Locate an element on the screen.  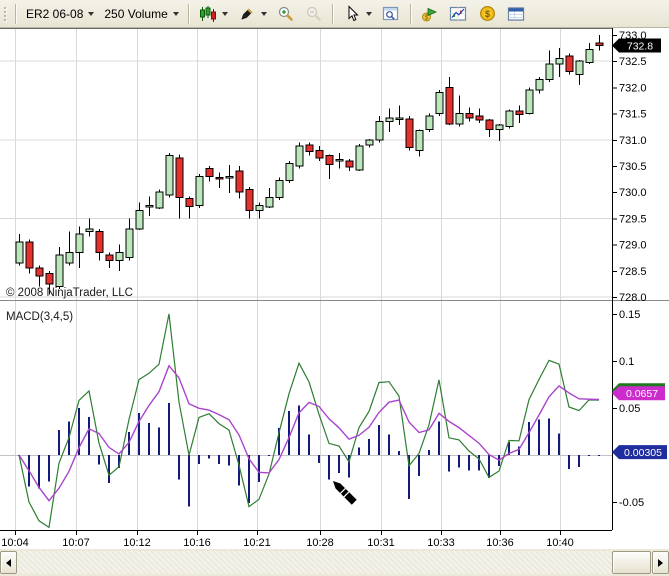
interval-selector: 250 Volume is located at coordinates (141, 14).